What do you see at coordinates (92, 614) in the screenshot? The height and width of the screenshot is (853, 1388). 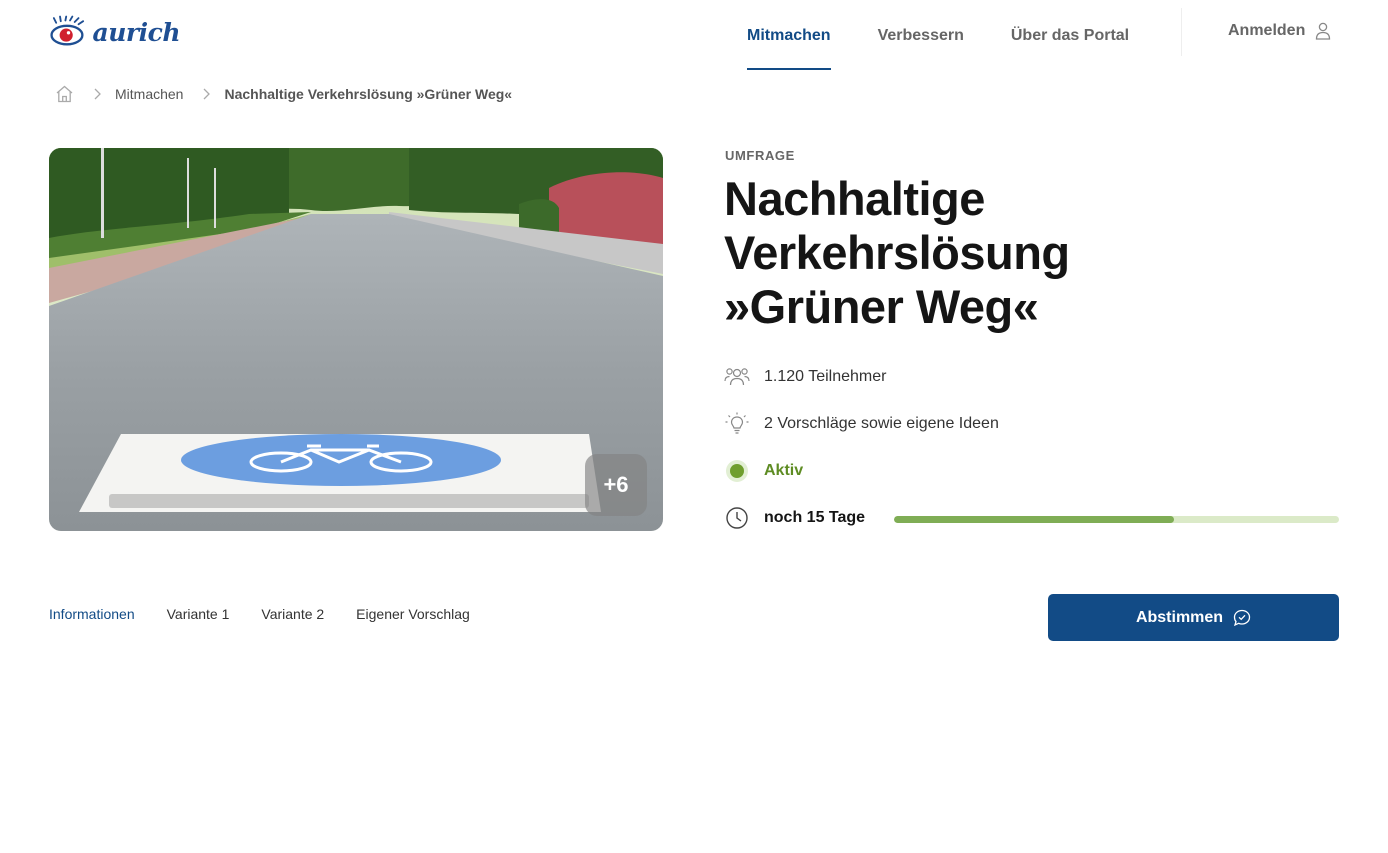 I see `tab-informationen: Informationen` at bounding box center [92, 614].